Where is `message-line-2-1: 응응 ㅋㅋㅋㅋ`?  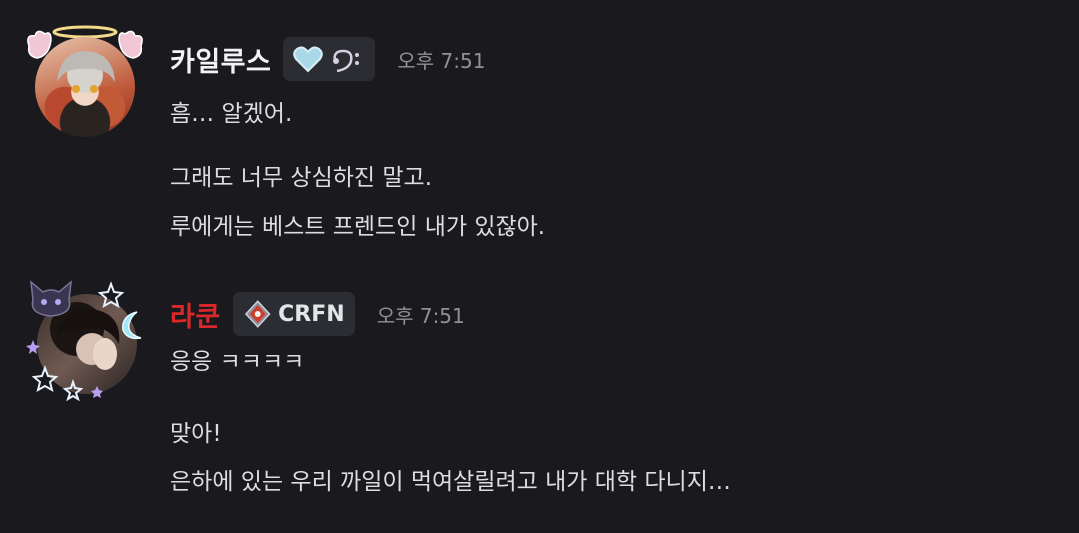 message-line-2-1: 응응 ㅋㅋㅋㅋ is located at coordinates (237, 362).